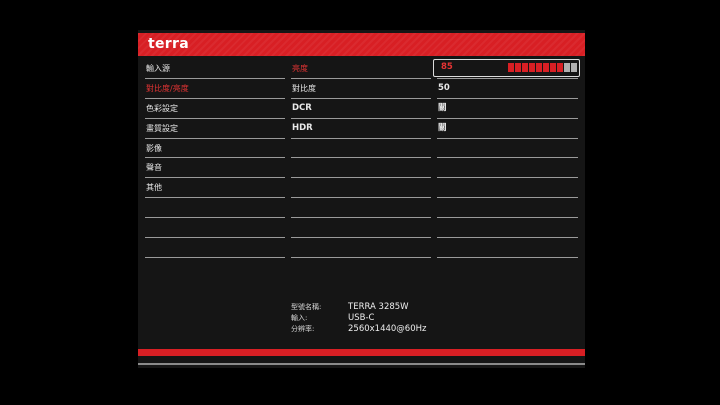  Describe the element at coordinates (507, 89) in the screenshot. I see `value-row-contrast: 50` at that location.